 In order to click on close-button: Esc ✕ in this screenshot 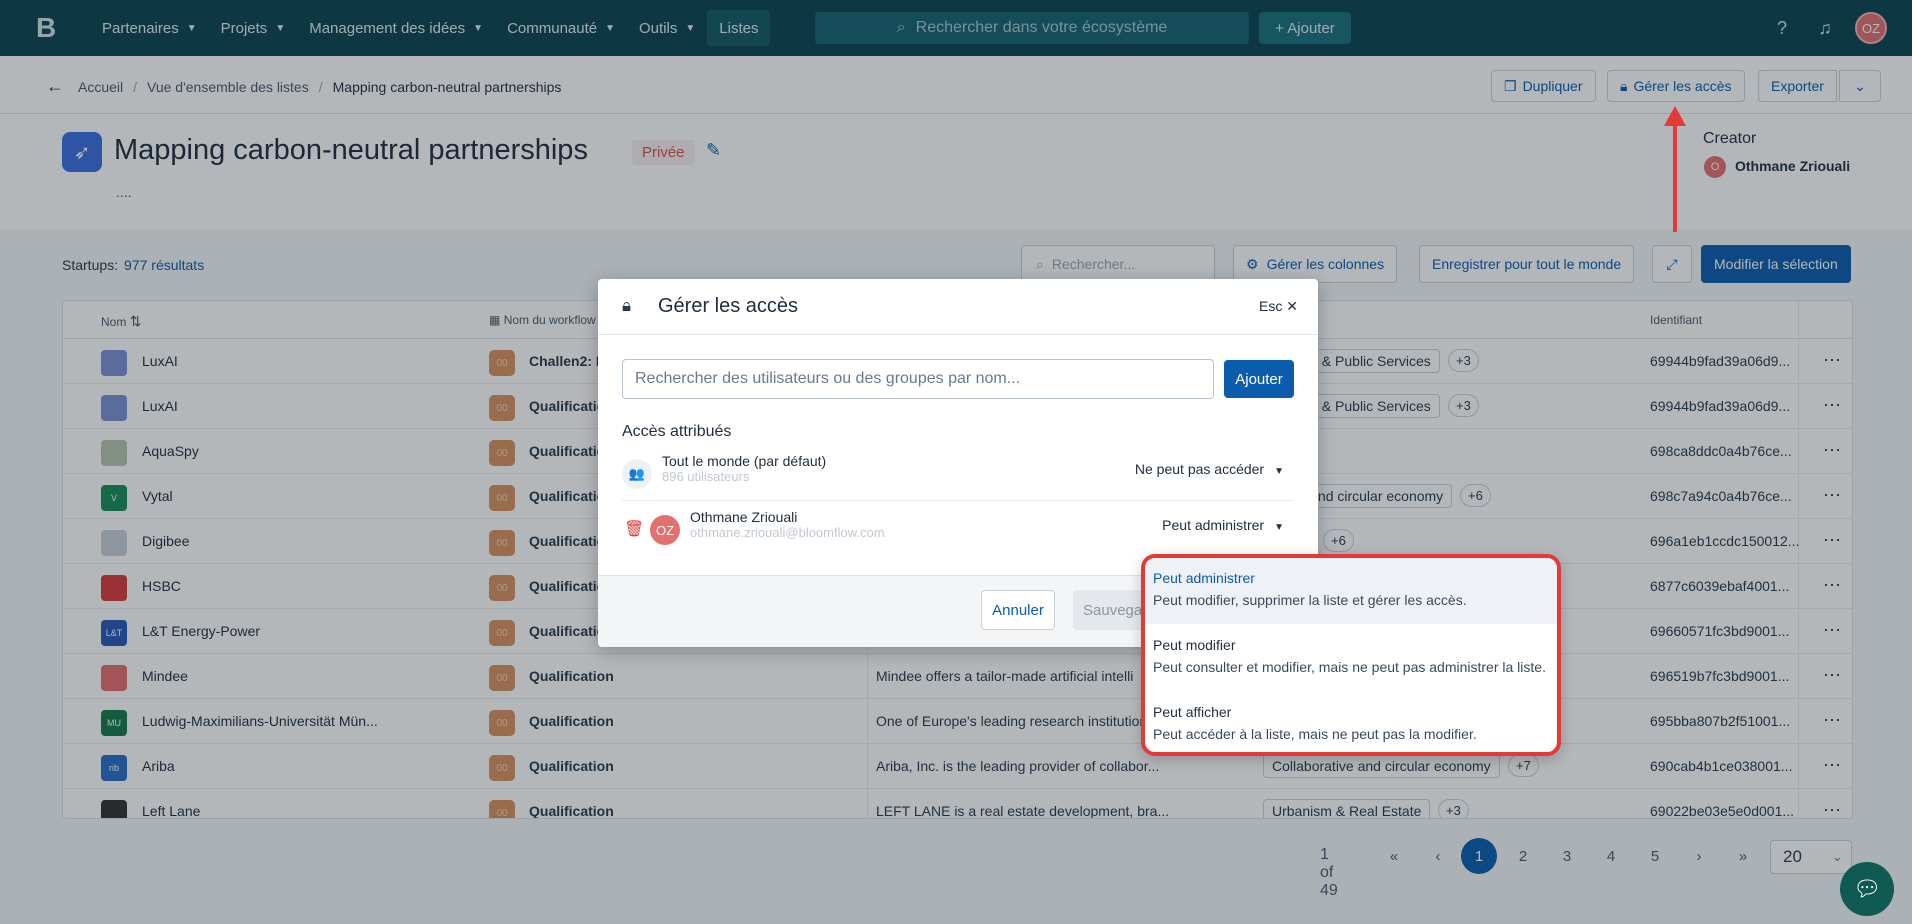, I will do `click(1278, 306)`.